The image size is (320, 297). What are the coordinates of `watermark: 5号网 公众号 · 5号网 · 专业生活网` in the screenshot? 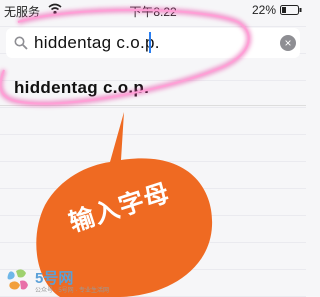 It's located at (55, 281).